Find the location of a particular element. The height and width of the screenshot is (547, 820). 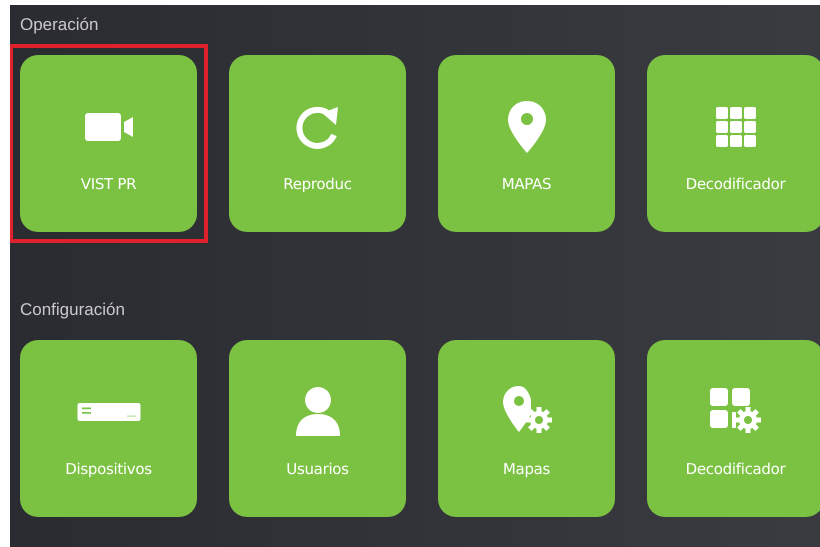

device-icon is located at coordinates (108, 412).